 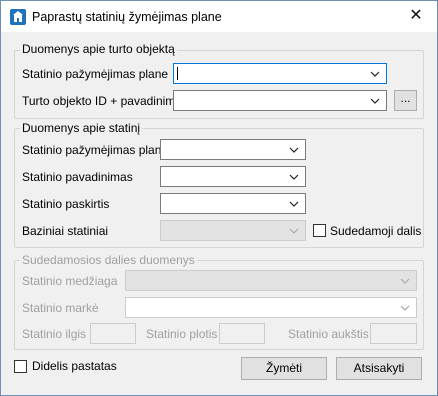 What do you see at coordinates (271, 307) in the screenshot?
I see `brand-combo` at bounding box center [271, 307].